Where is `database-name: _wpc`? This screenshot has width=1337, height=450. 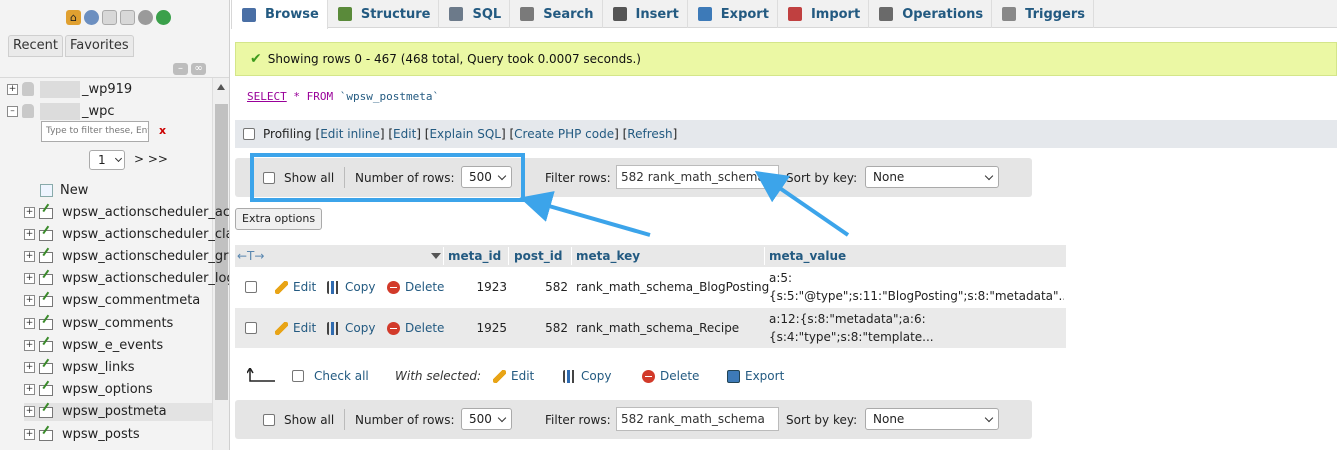 database-name: _wpc is located at coordinates (98, 111).